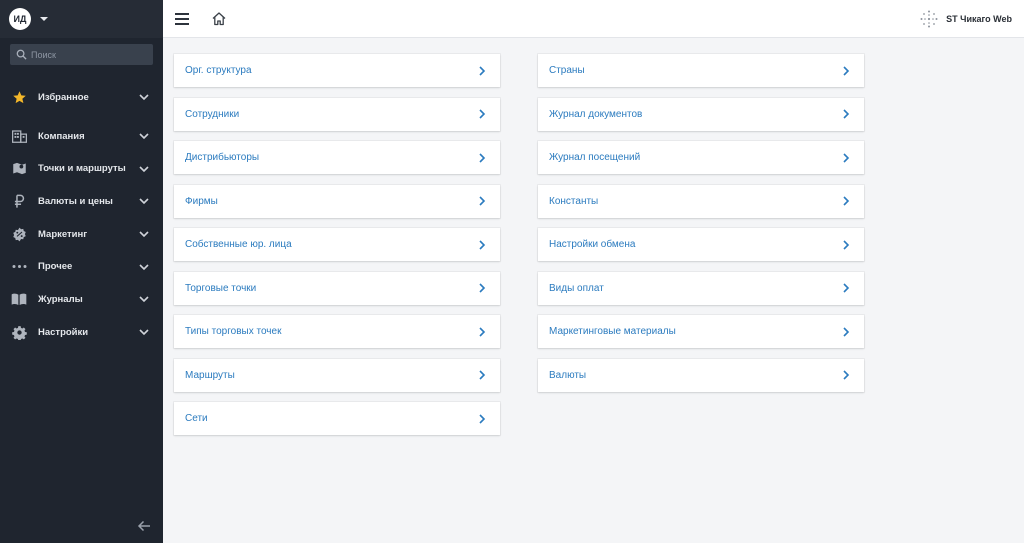 This screenshot has height=543, width=1024. What do you see at coordinates (701, 201) in the screenshot?
I see `card-constants: Константы` at bounding box center [701, 201].